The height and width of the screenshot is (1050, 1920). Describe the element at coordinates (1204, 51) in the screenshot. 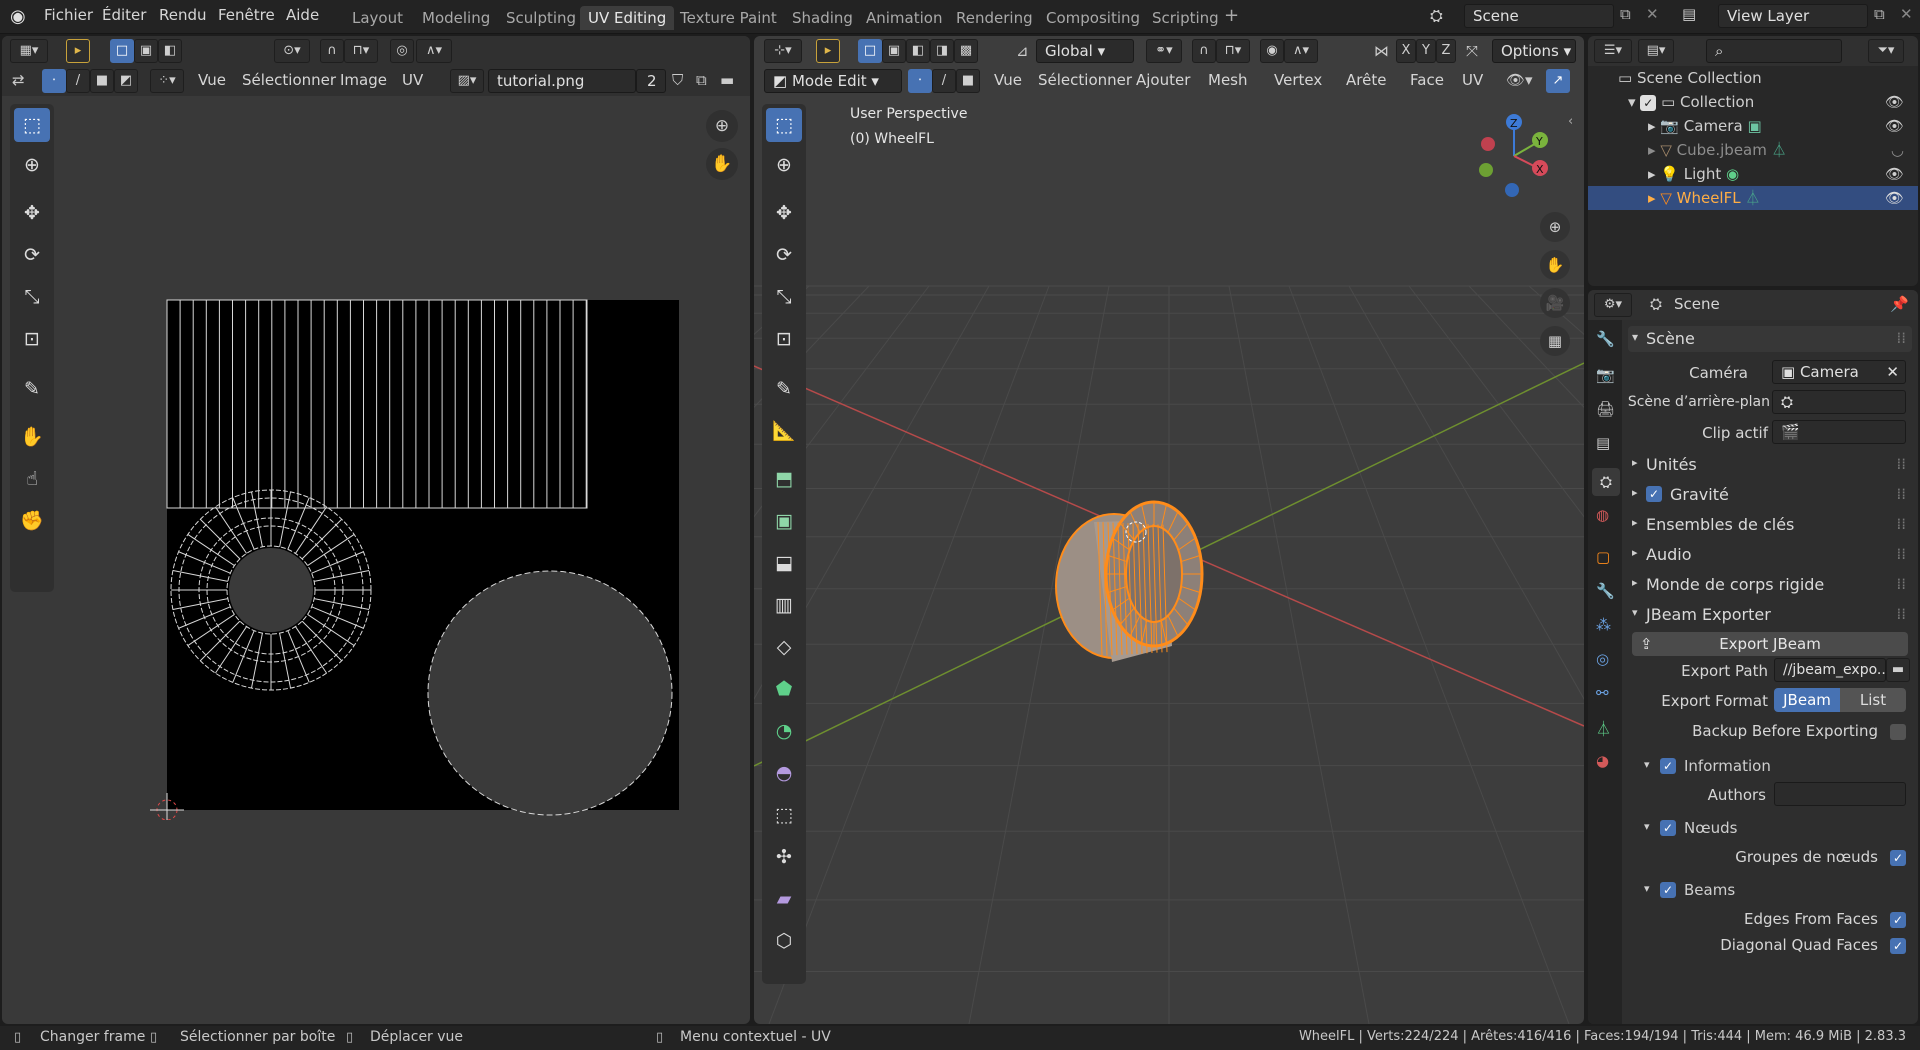

I see `viewport-snap-icon: ∩` at that location.